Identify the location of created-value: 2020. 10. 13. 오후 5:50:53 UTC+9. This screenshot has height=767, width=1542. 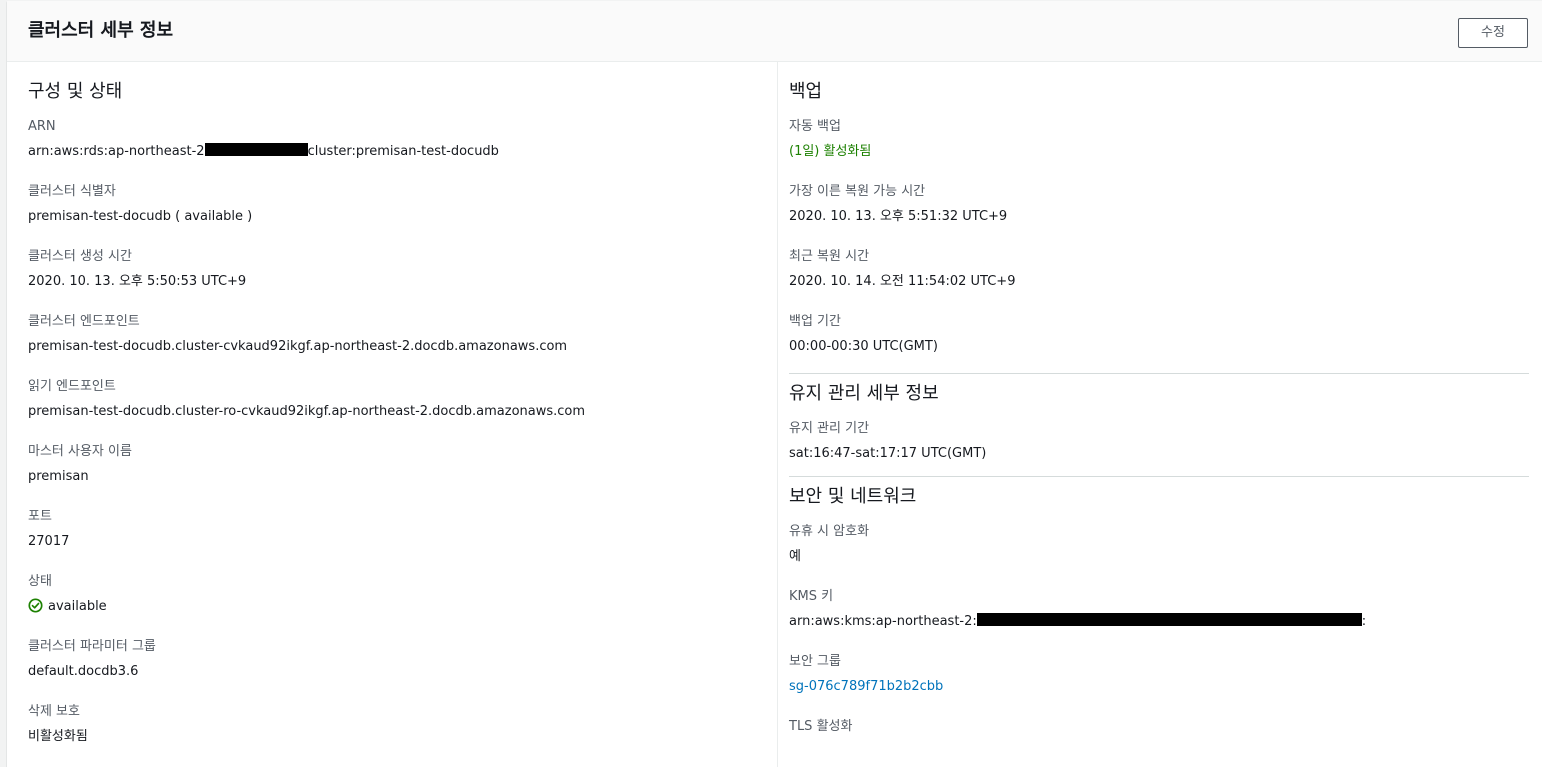
(137, 281).